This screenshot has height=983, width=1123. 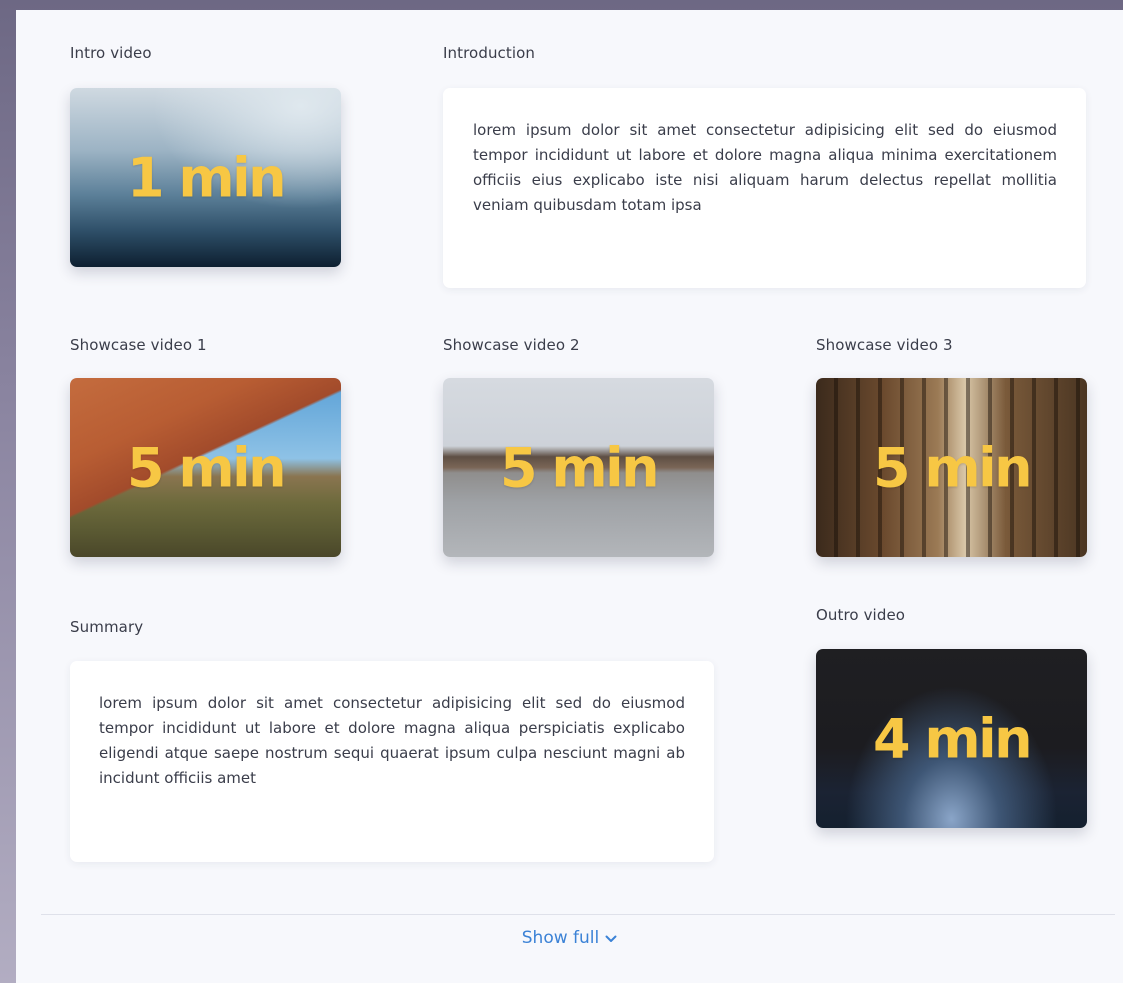 I want to click on outro-video-thumbnail: 4 min, so click(x=951, y=738).